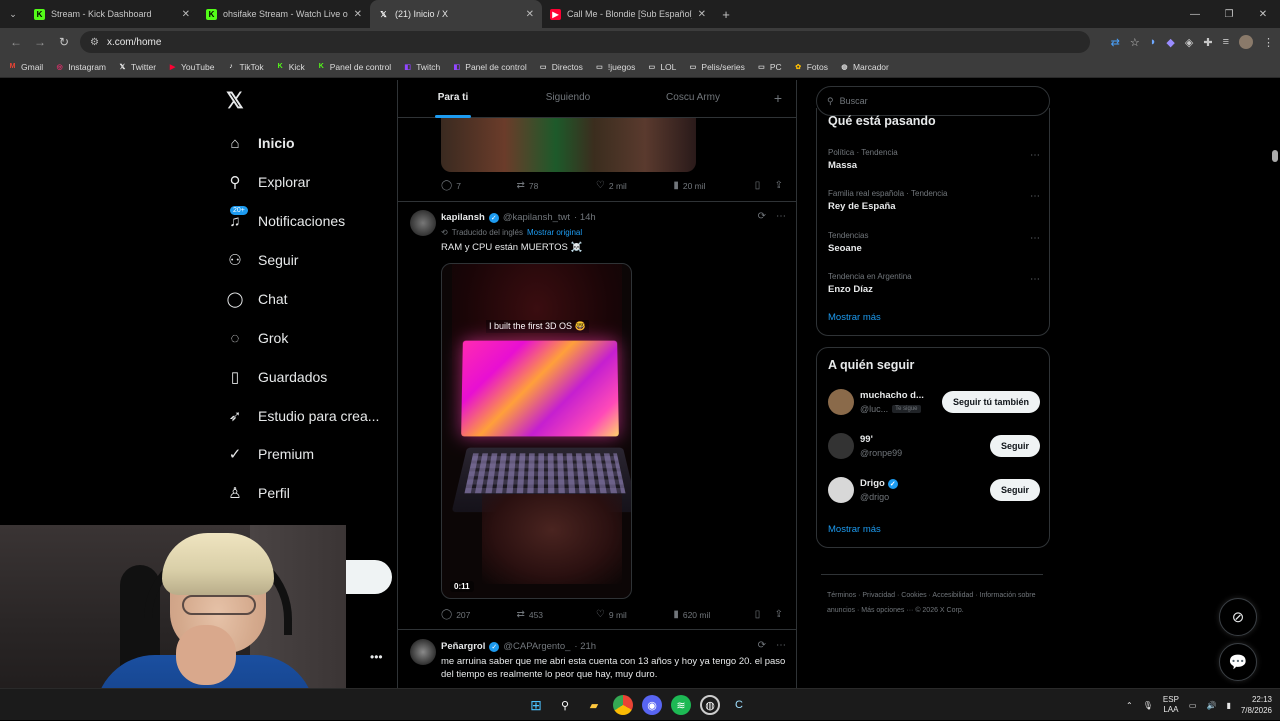  I want to click on like-button: ♡ 9 mil, so click(634, 614).